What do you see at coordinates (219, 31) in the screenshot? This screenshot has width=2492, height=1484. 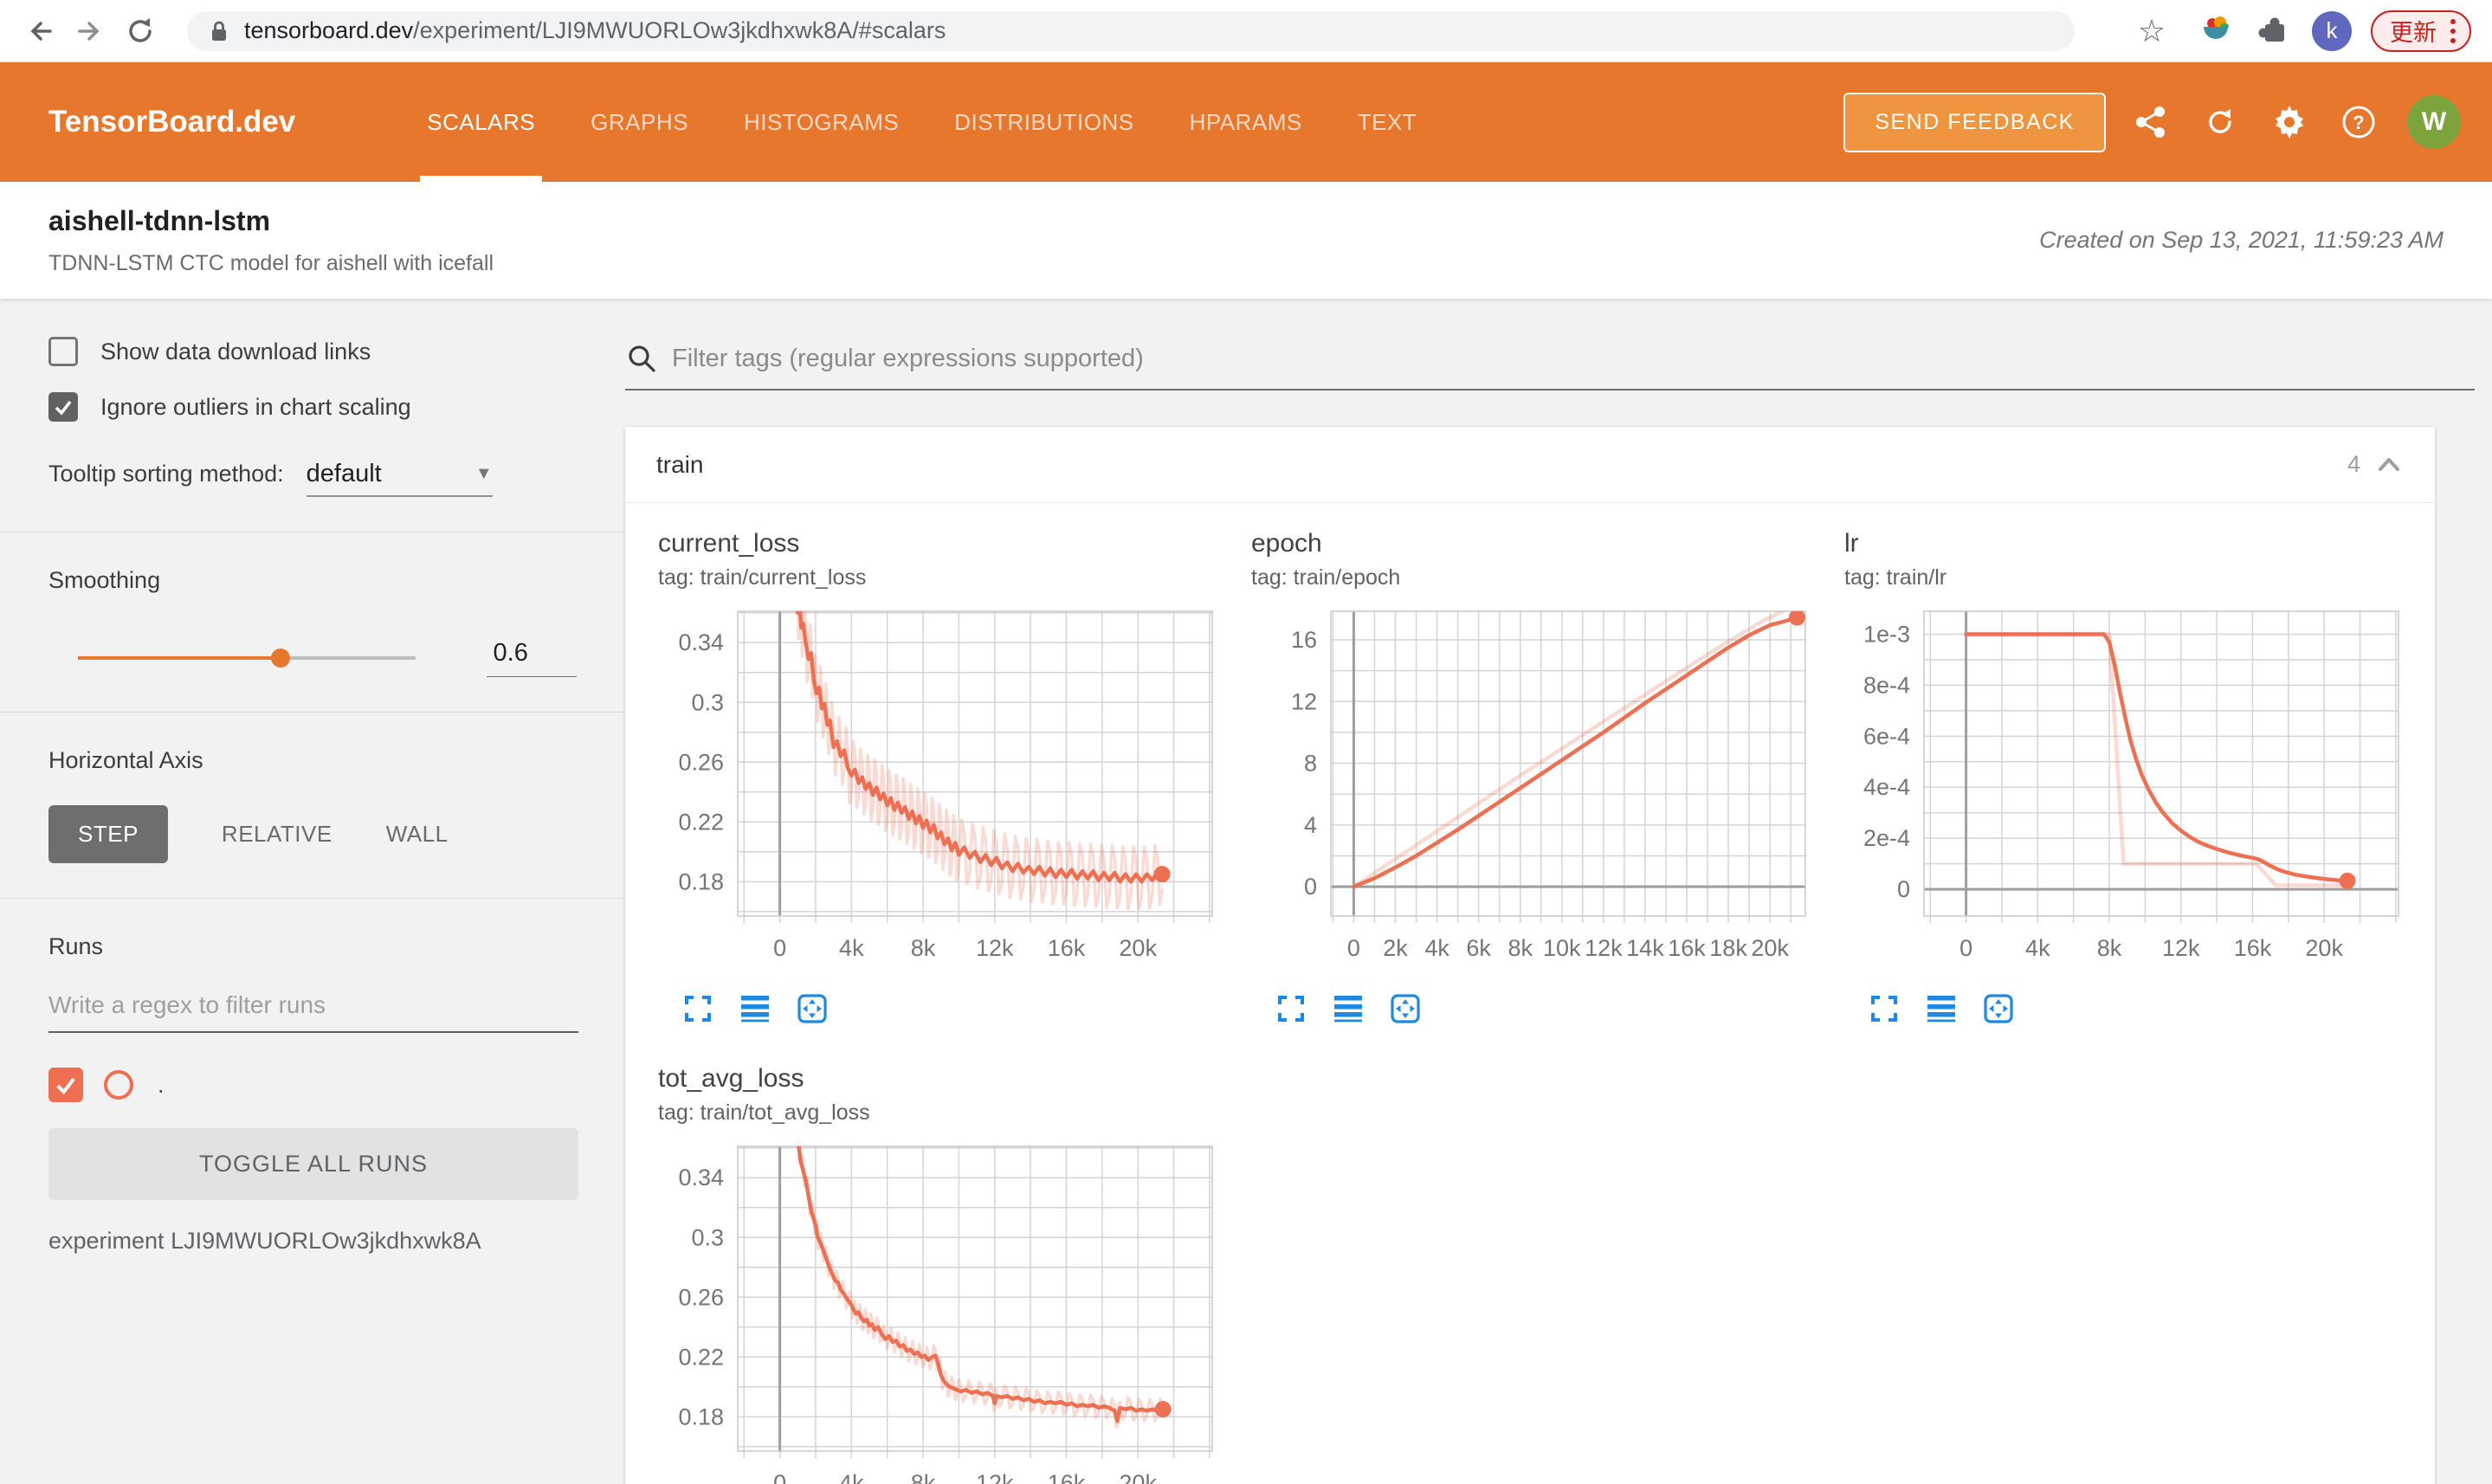 I see `lock-icon` at bounding box center [219, 31].